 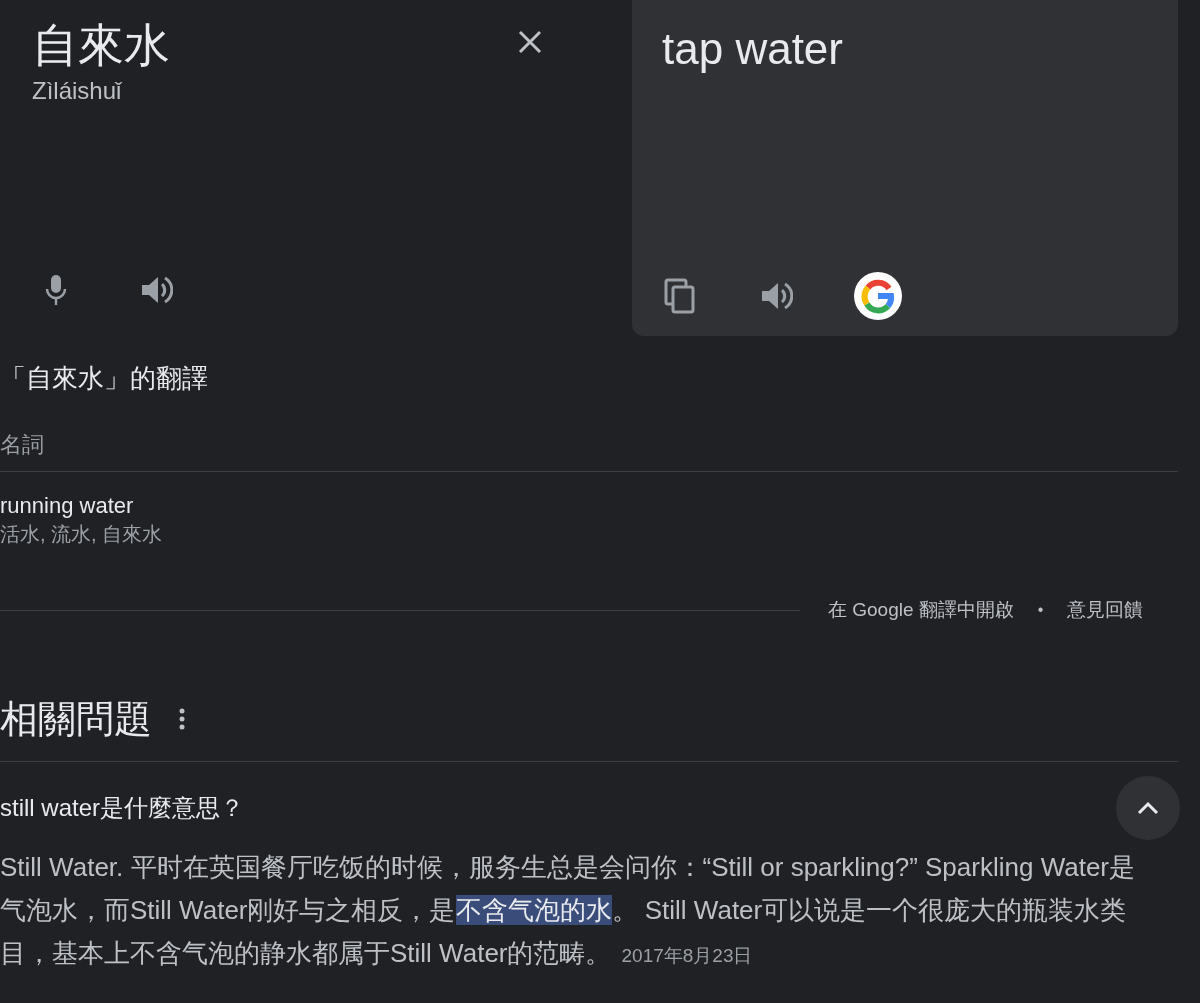 What do you see at coordinates (122, 807) in the screenshot?
I see `question-text: still water是什麼意思？` at bounding box center [122, 807].